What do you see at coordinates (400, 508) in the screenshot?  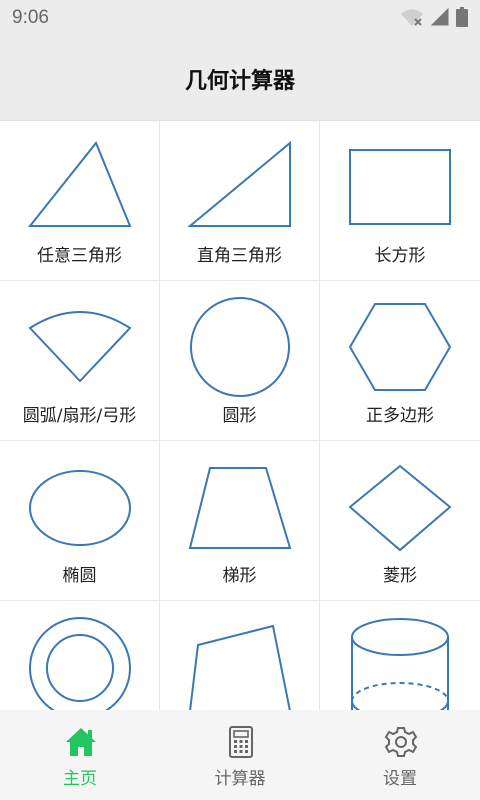 I see `rhombus-icon` at bounding box center [400, 508].